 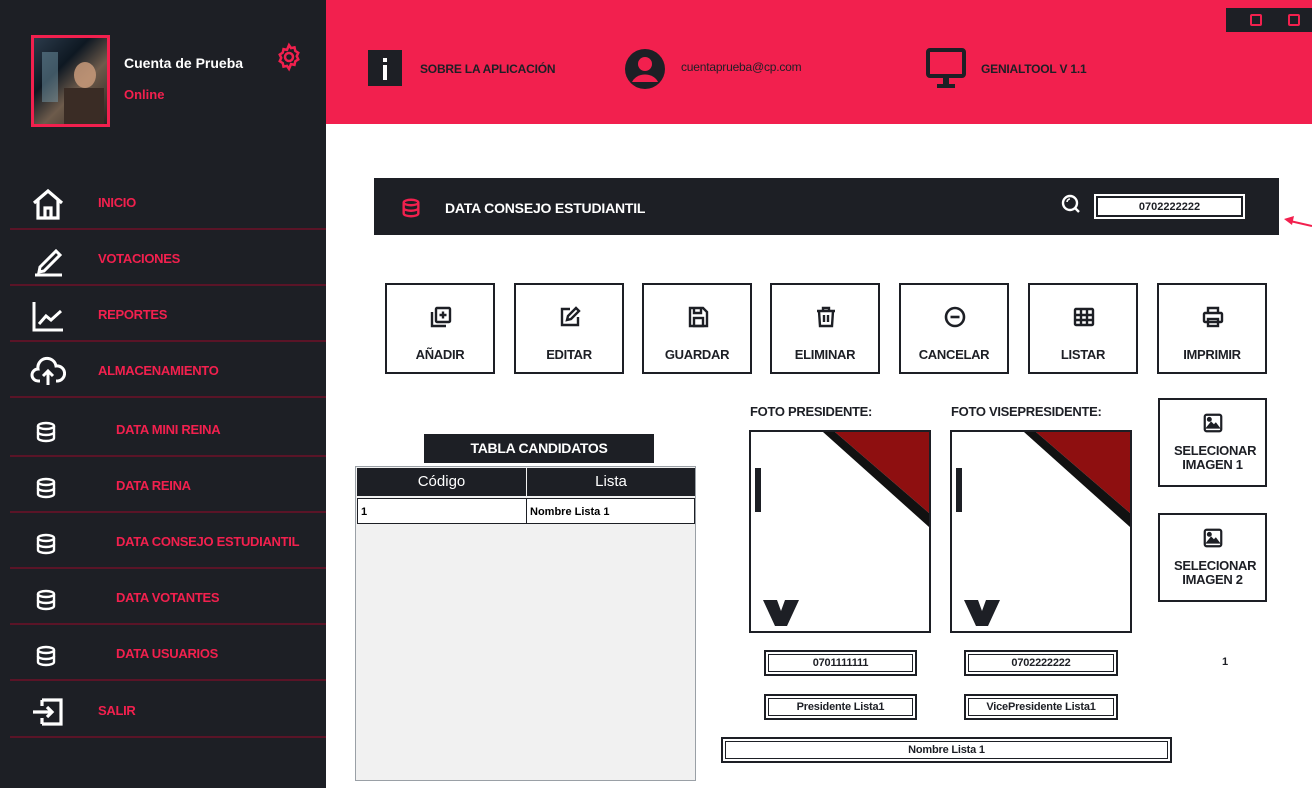 I want to click on list-name-field: Nombre Lista 1, so click(x=946, y=750).